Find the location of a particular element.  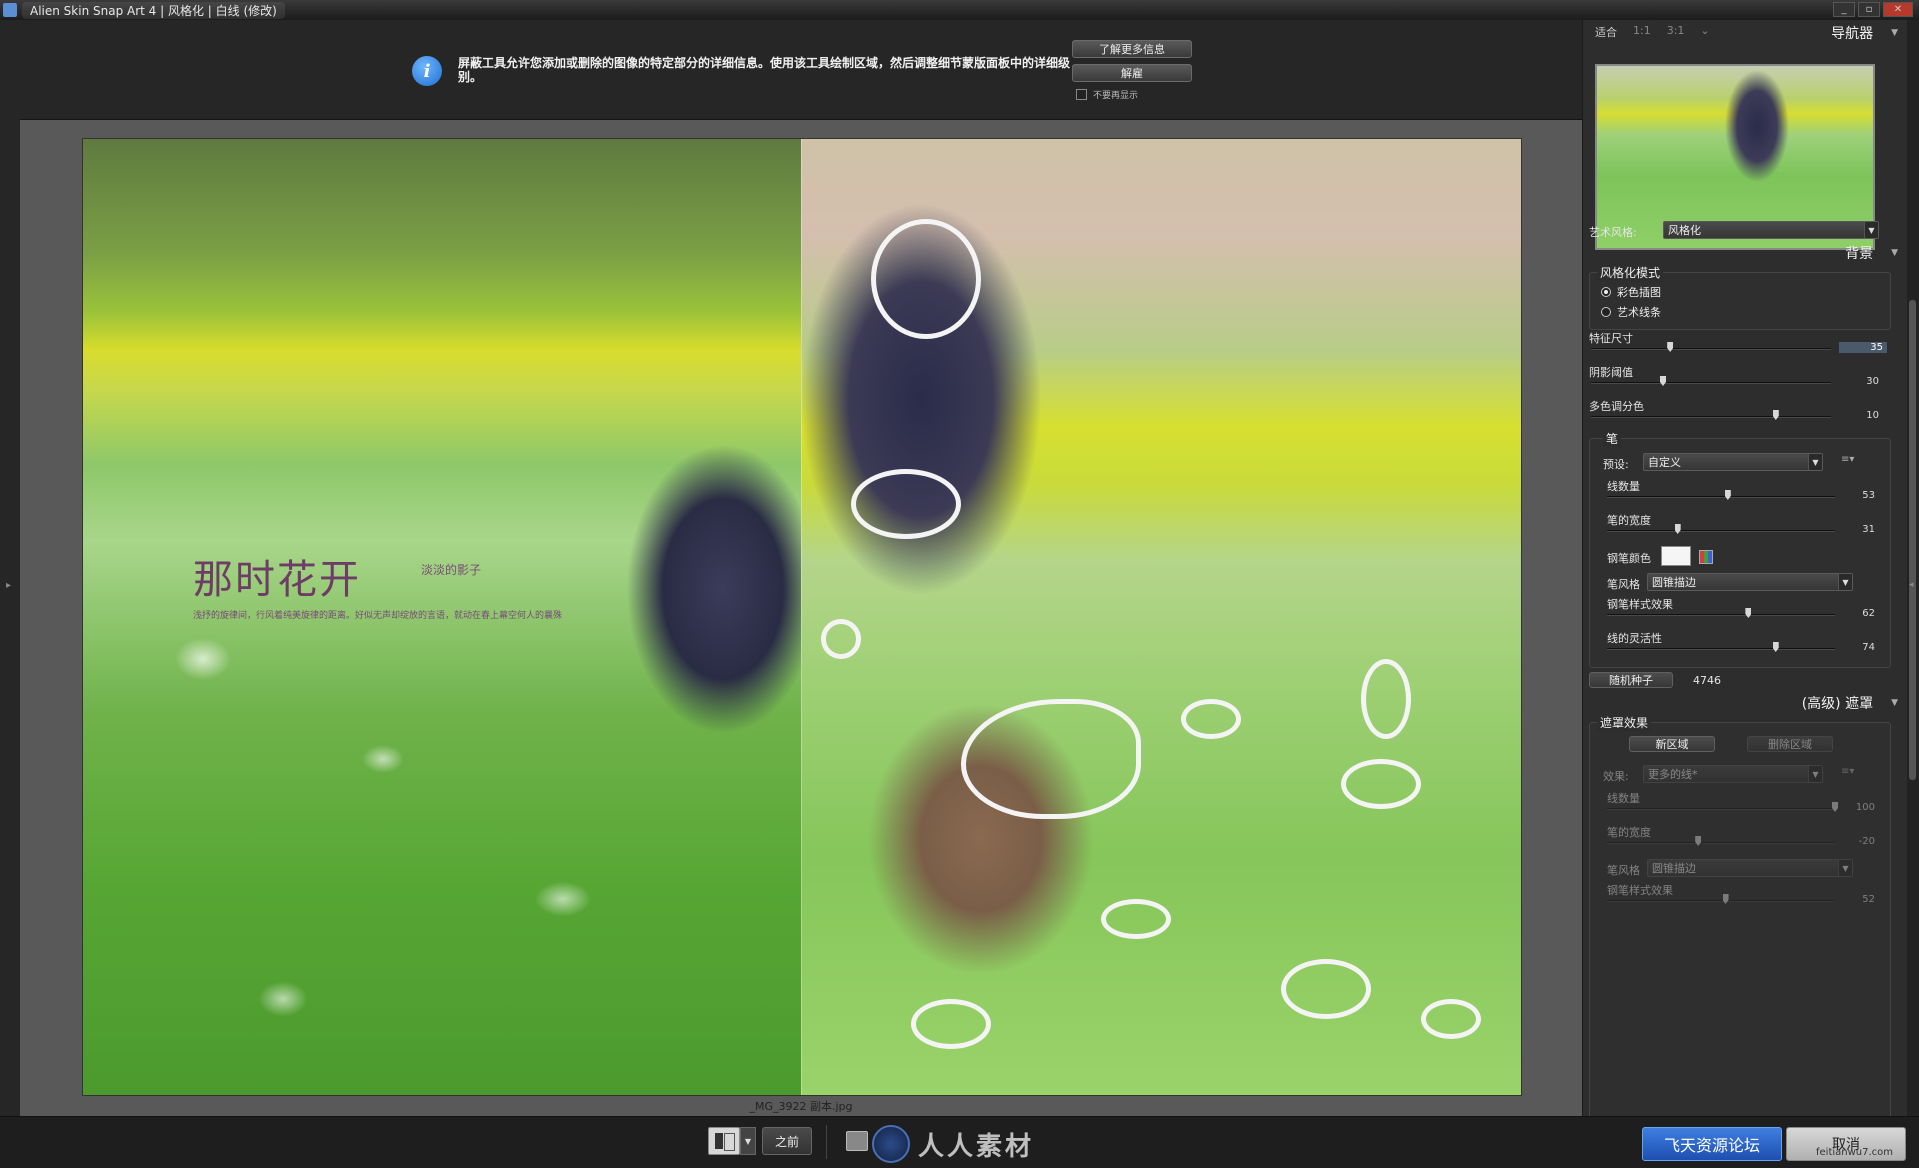

line-count-value: 53 is located at coordinates (1860, 495).